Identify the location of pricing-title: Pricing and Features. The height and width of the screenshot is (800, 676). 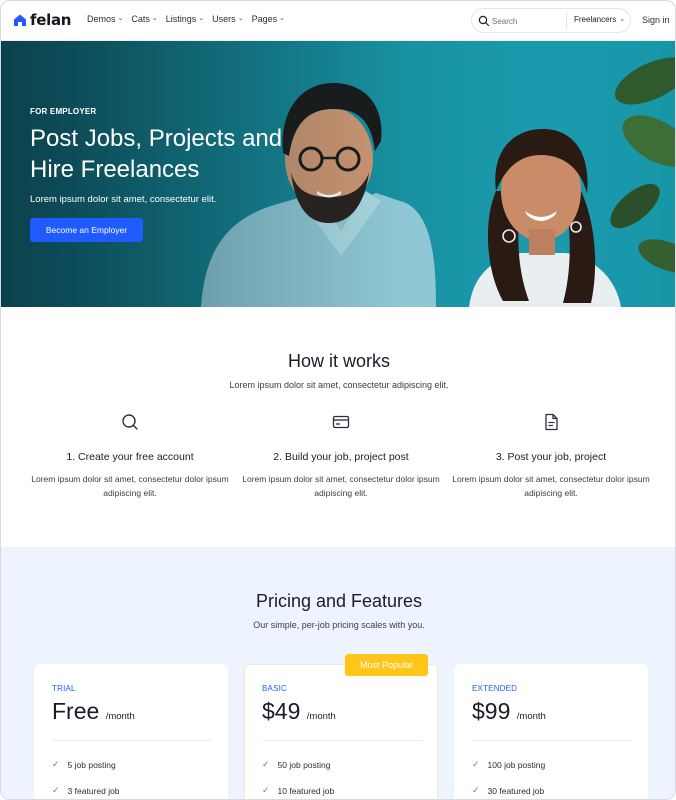
(339, 601).